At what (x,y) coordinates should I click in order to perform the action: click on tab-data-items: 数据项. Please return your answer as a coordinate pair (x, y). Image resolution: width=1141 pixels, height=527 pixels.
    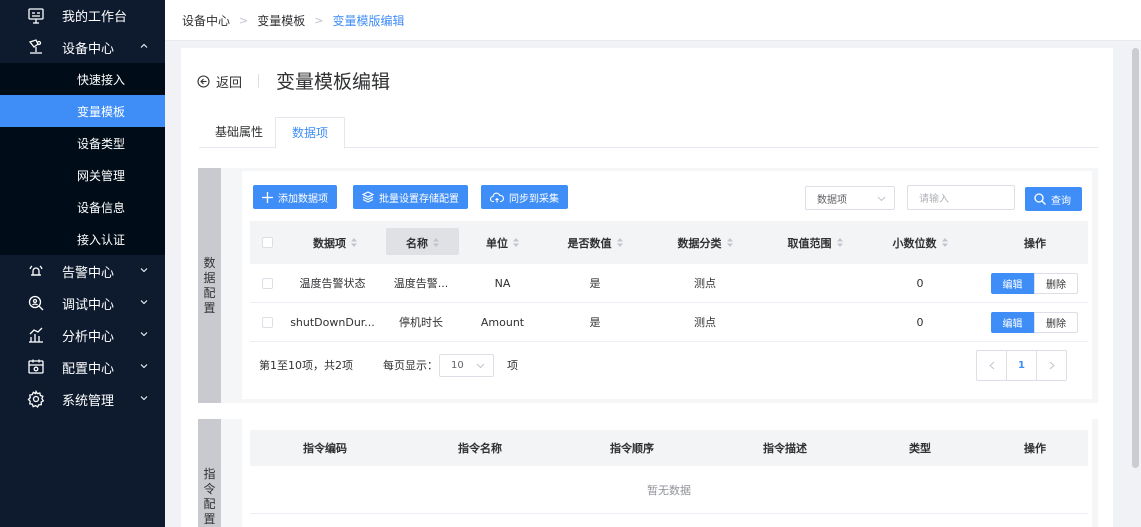
    Looking at the image, I should click on (310, 133).